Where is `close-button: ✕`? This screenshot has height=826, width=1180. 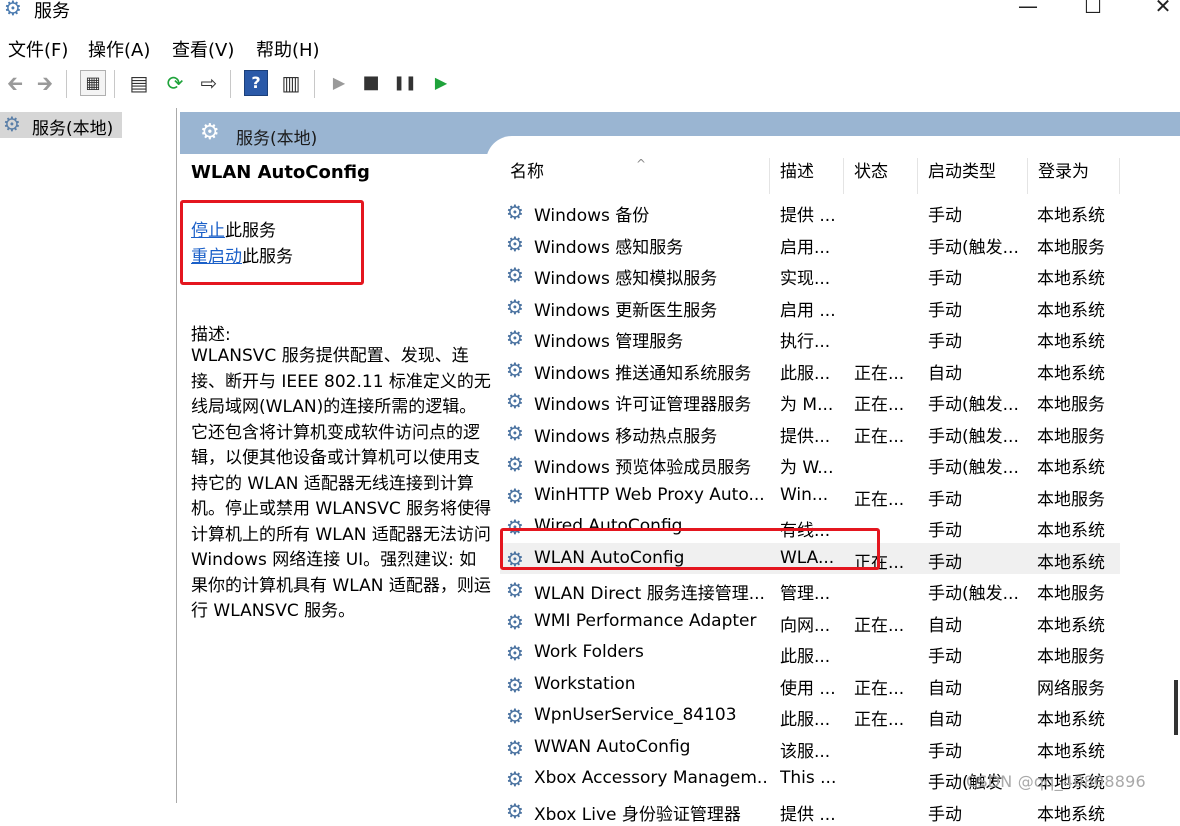
close-button: ✕ is located at coordinates (1160, 11).